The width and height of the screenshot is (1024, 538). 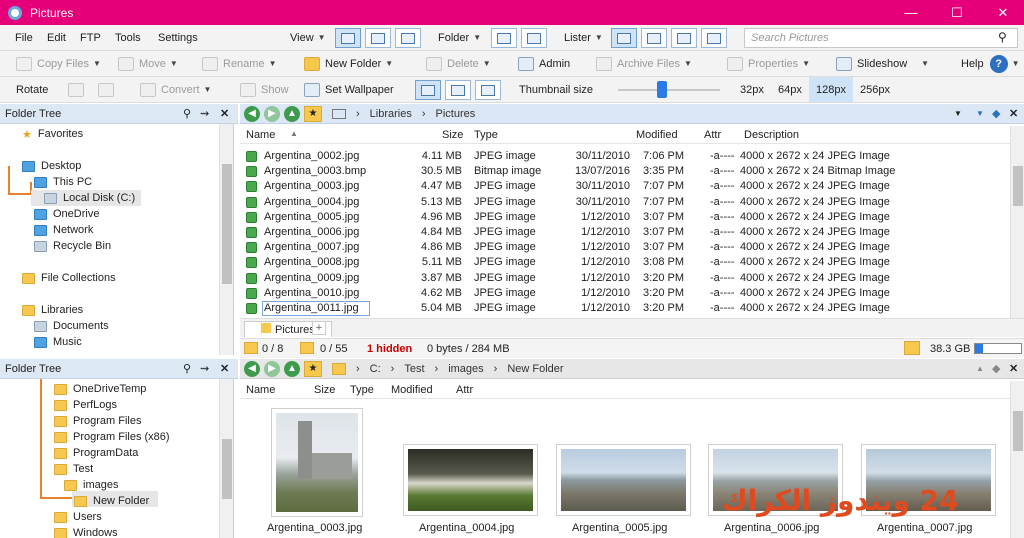 What do you see at coordinates (349, 89) in the screenshot?
I see `set-wallpaper-button: Set Wallpaper` at bounding box center [349, 89].